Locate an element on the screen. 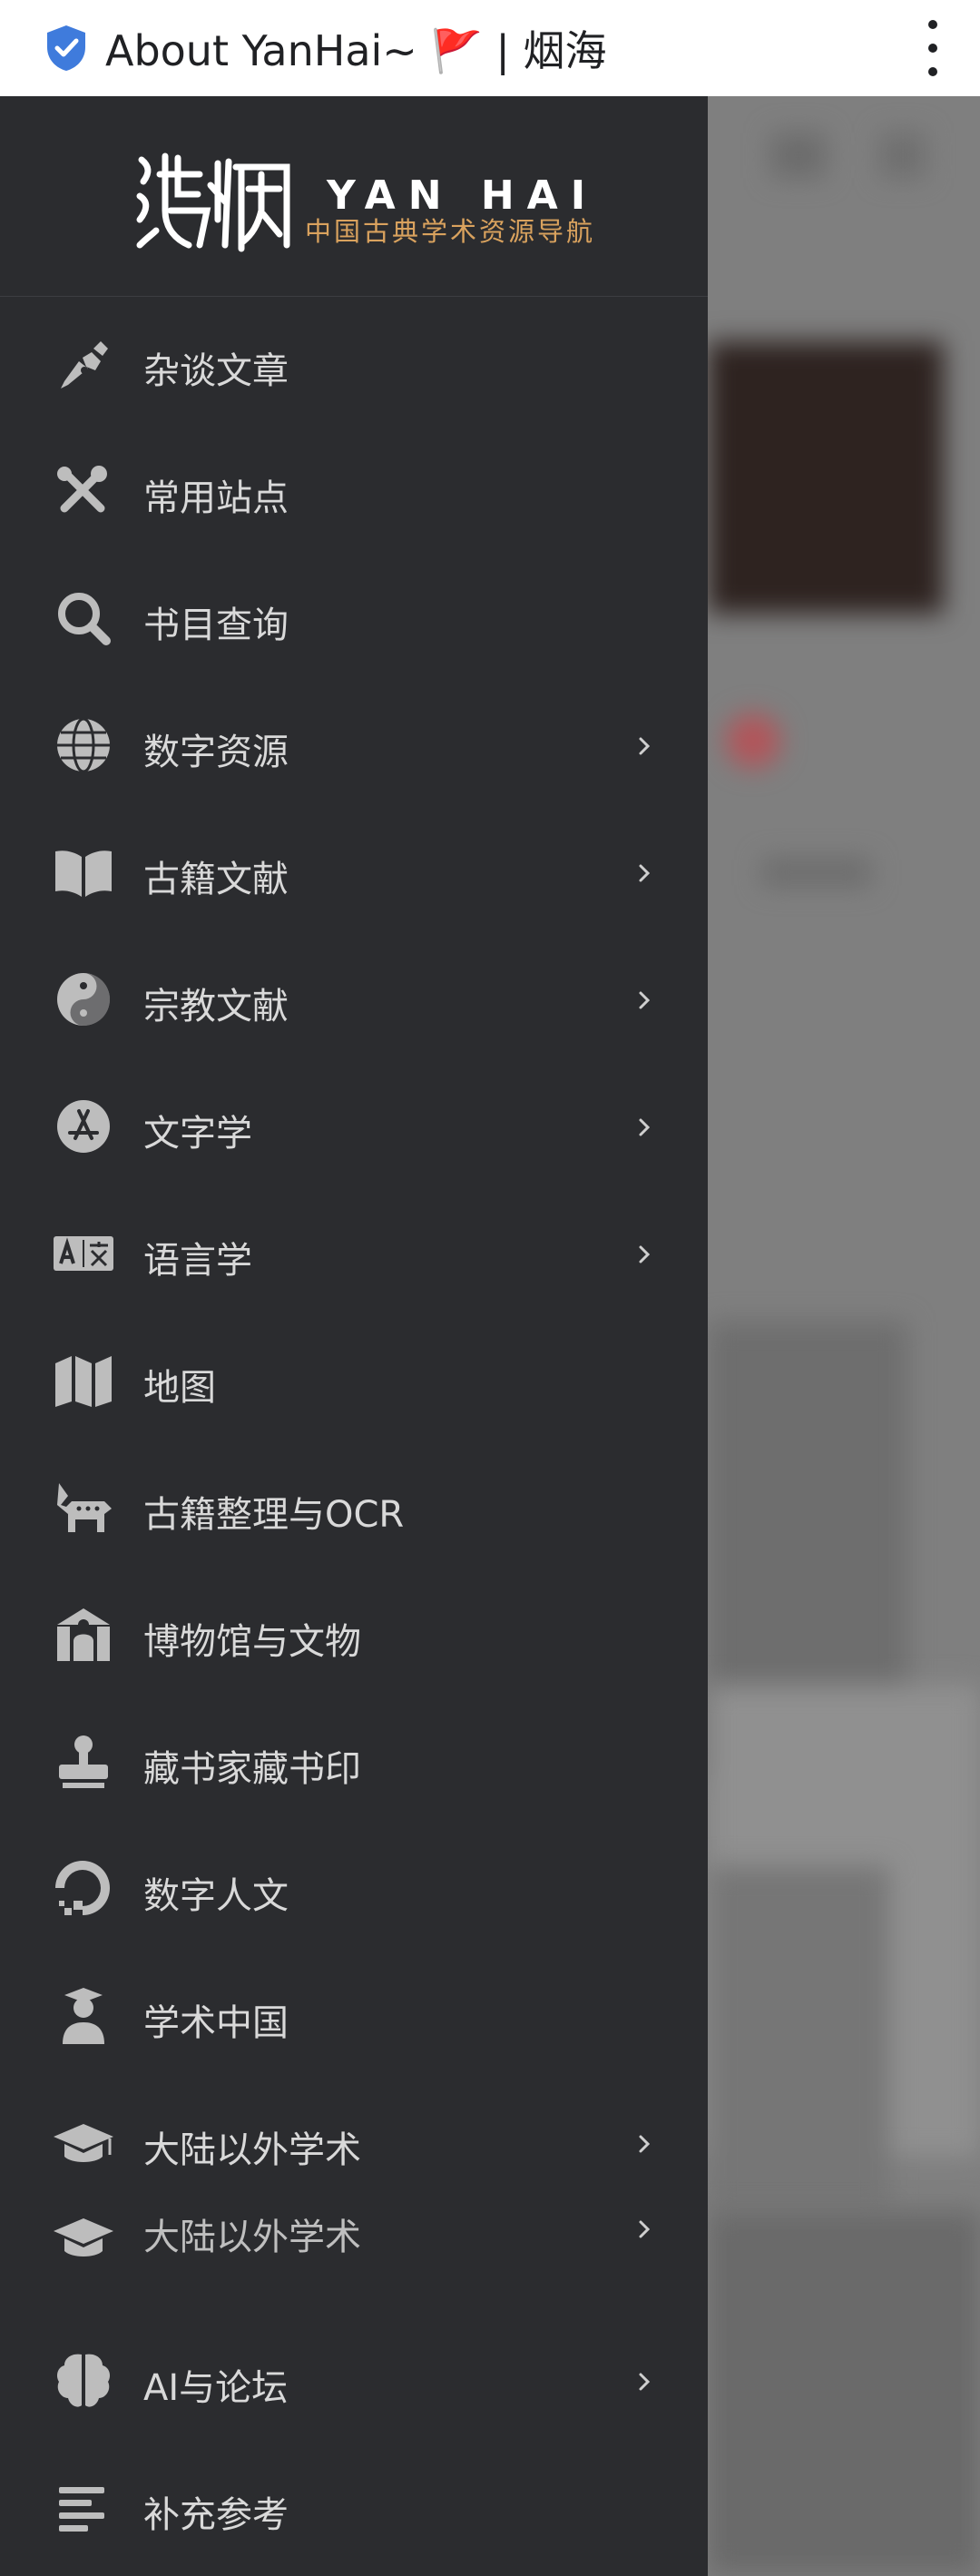  search-icon is located at coordinates (83, 618).